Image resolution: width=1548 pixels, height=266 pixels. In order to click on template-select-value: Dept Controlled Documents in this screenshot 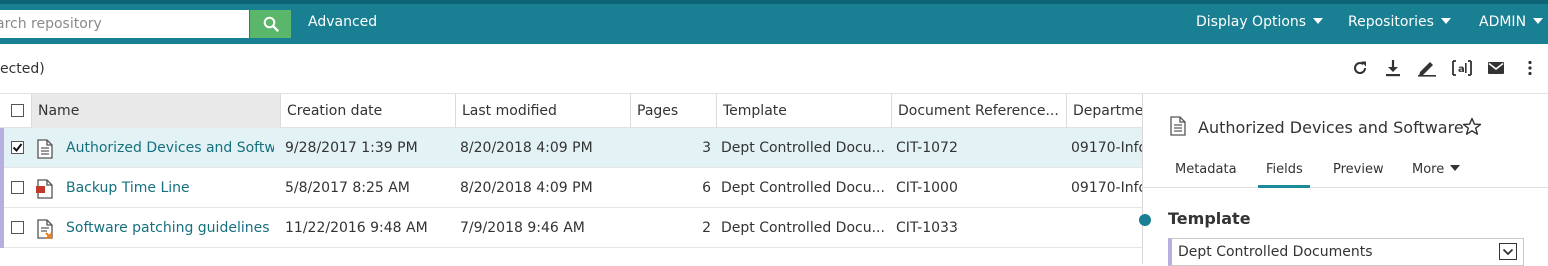, I will do `click(1275, 252)`.